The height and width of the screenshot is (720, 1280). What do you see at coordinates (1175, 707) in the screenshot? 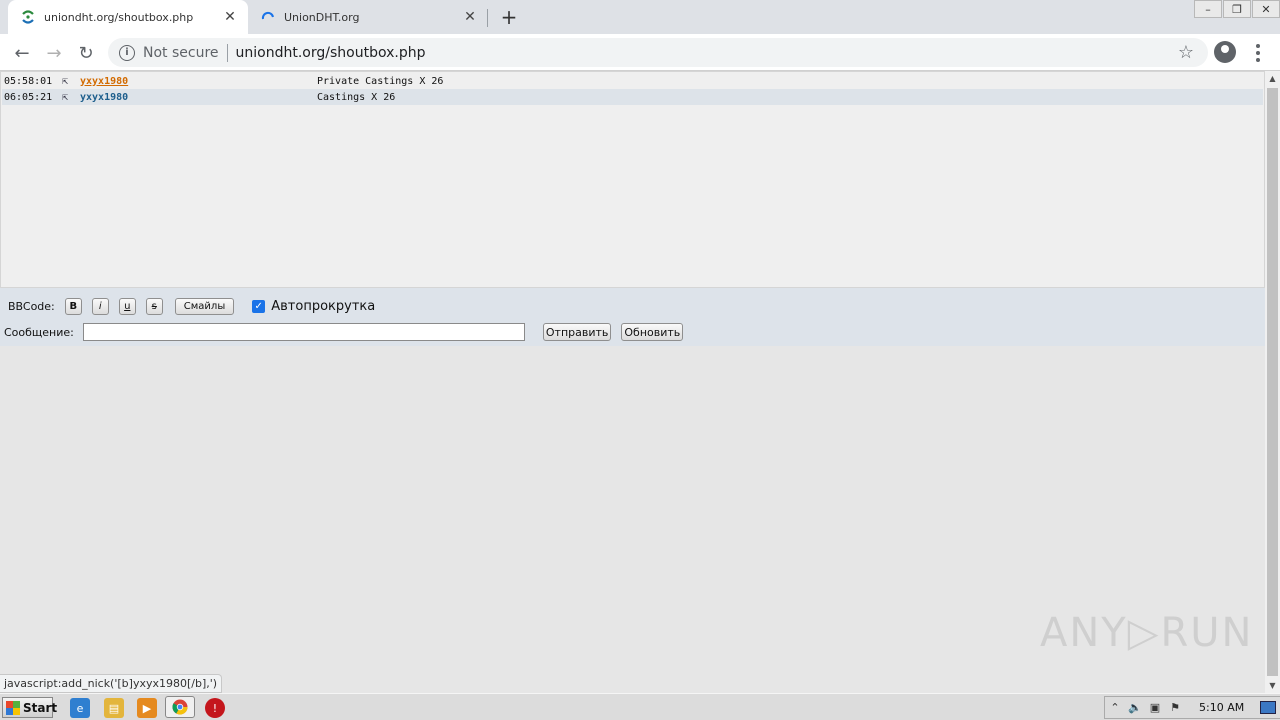
I see `action-center-flag-icon: ⚑` at bounding box center [1175, 707].